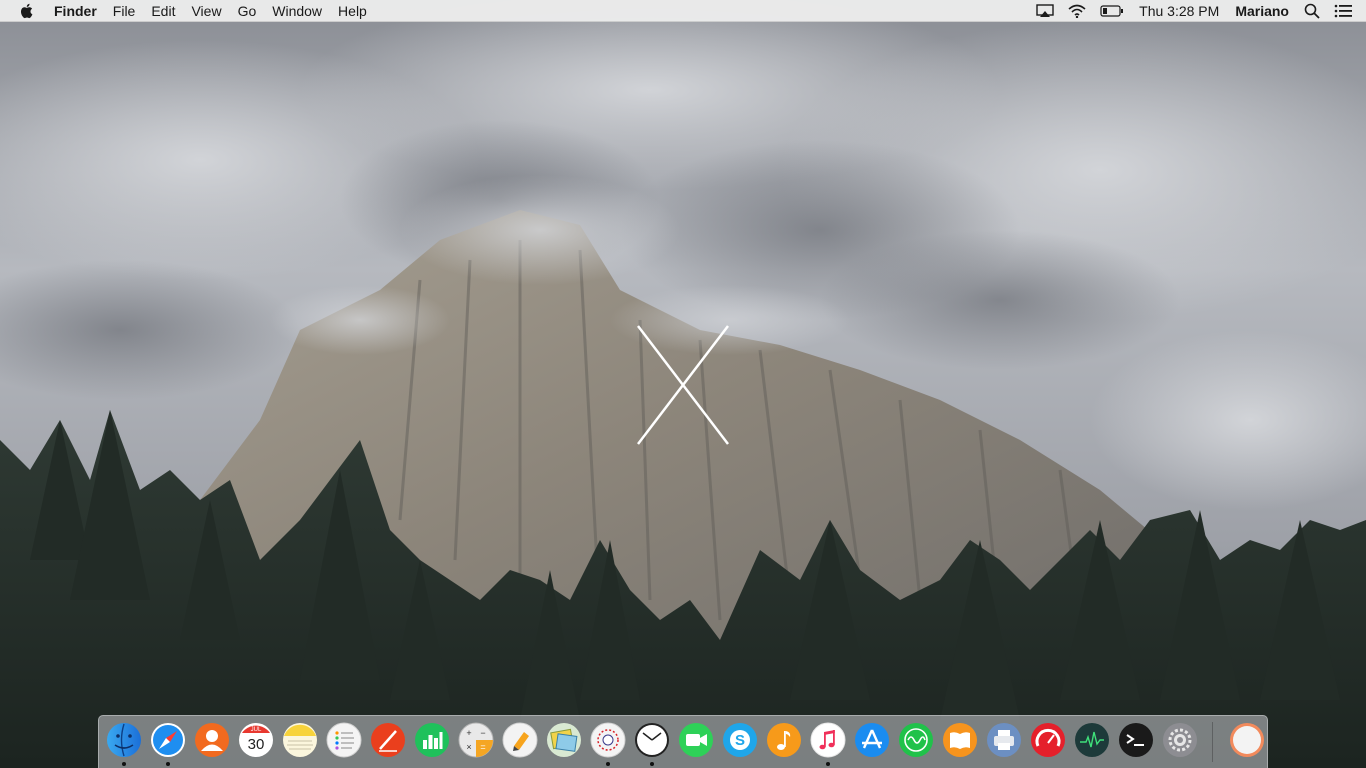  What do you see at coordinates (247, 11) in the screenshot?
I see `menu-go: Go` at bounding box center [247, 11].